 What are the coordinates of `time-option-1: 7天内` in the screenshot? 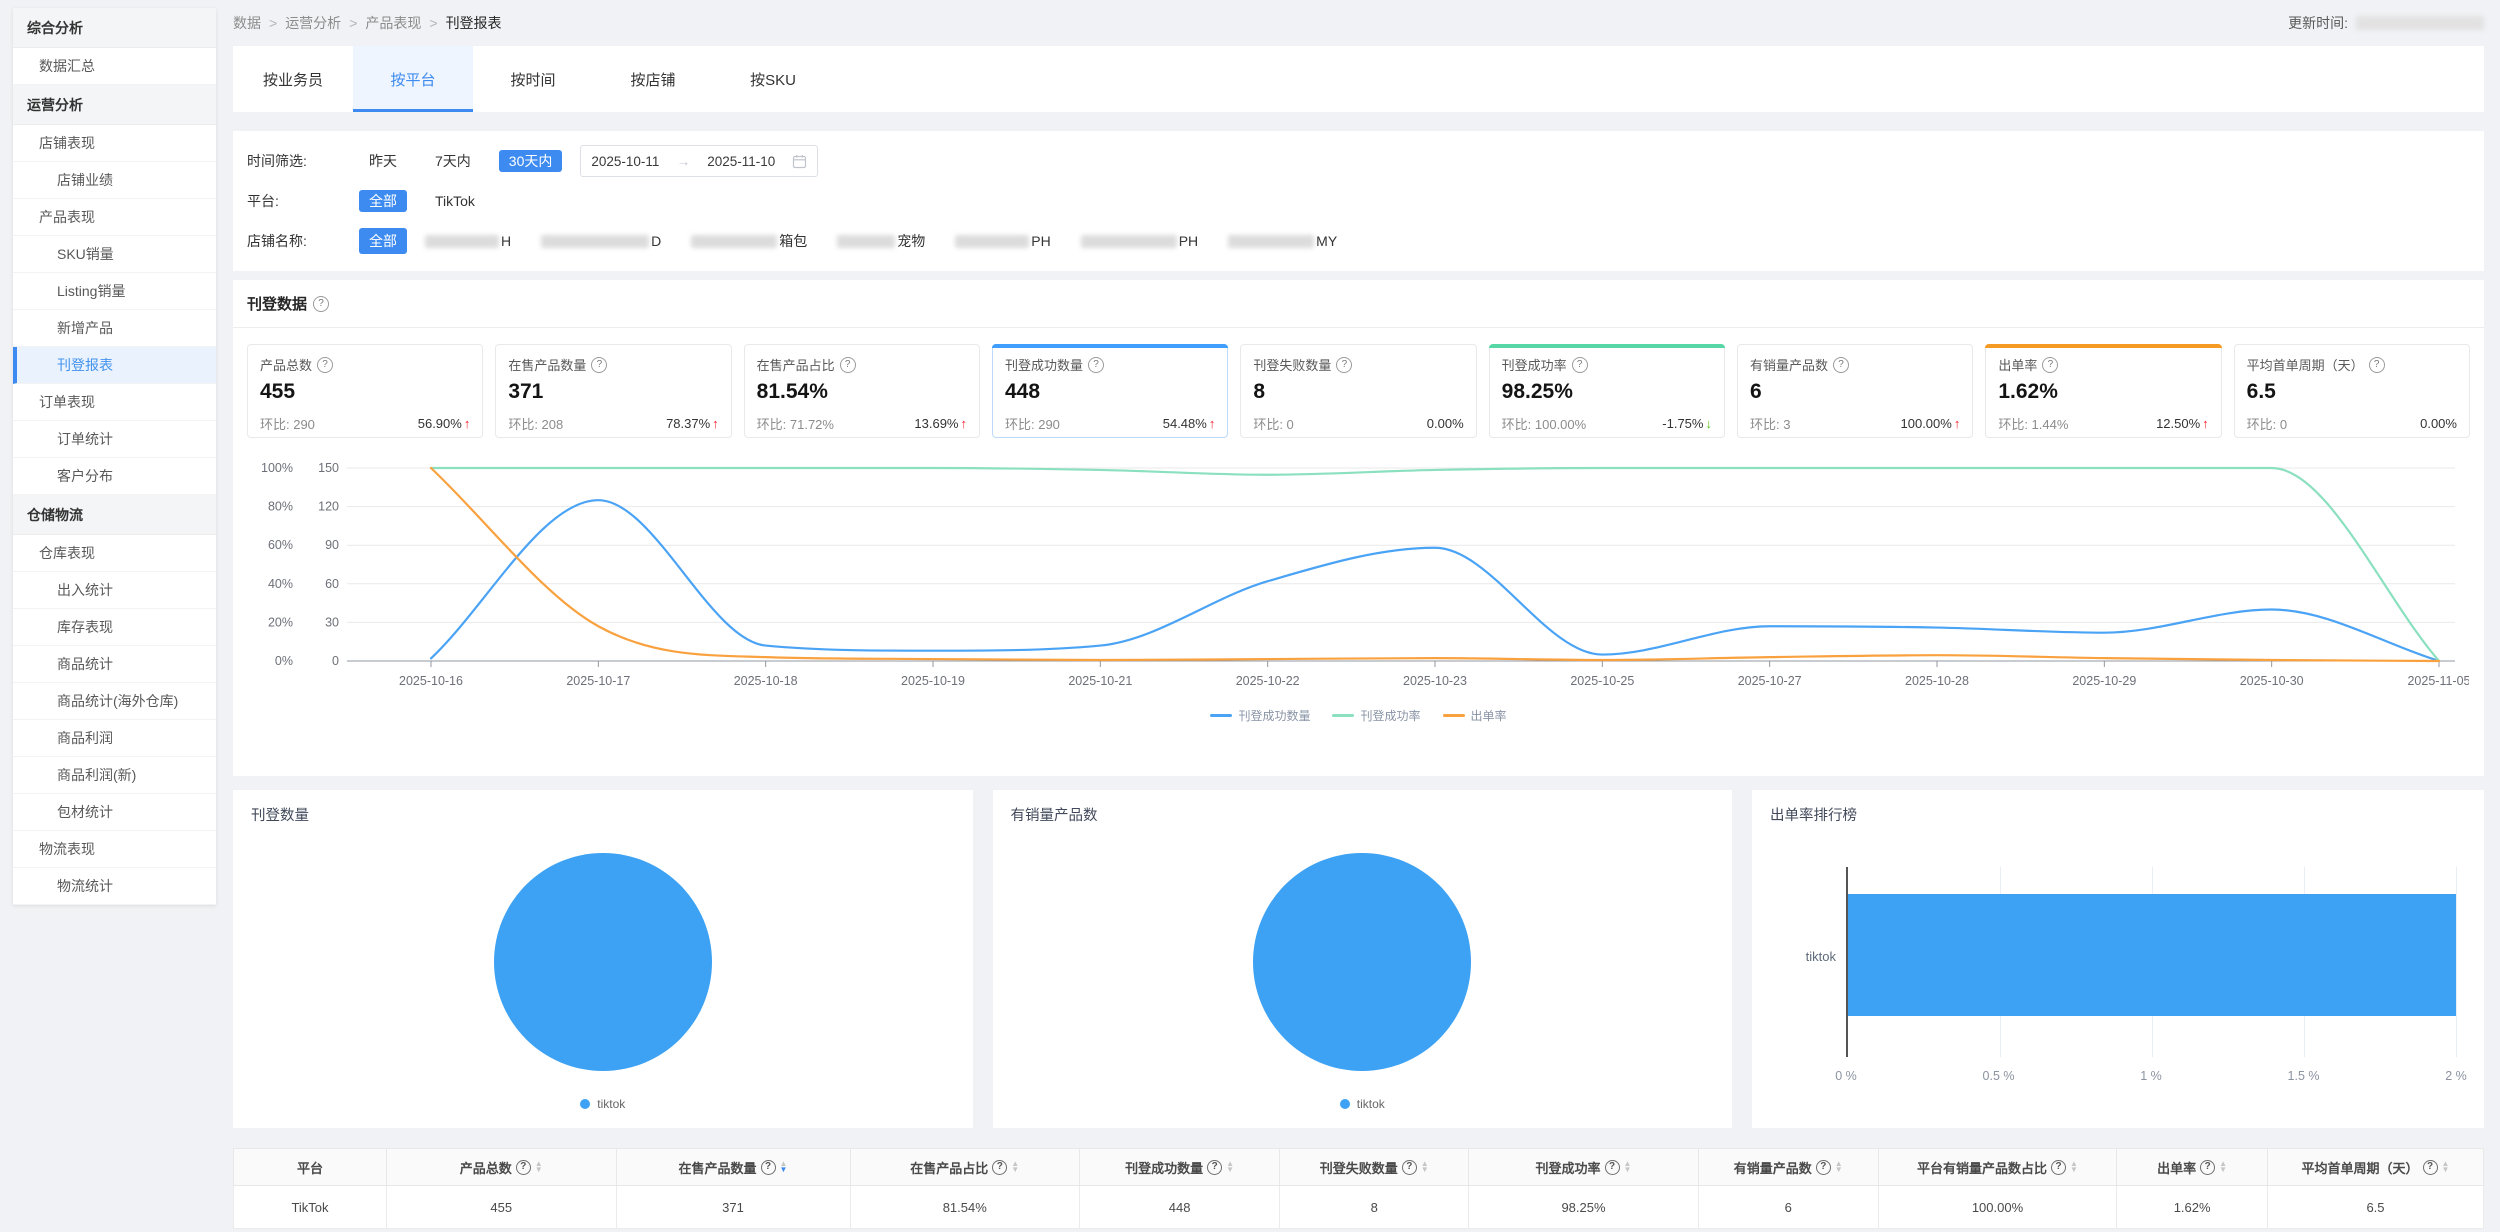 It's located at (453, 161).